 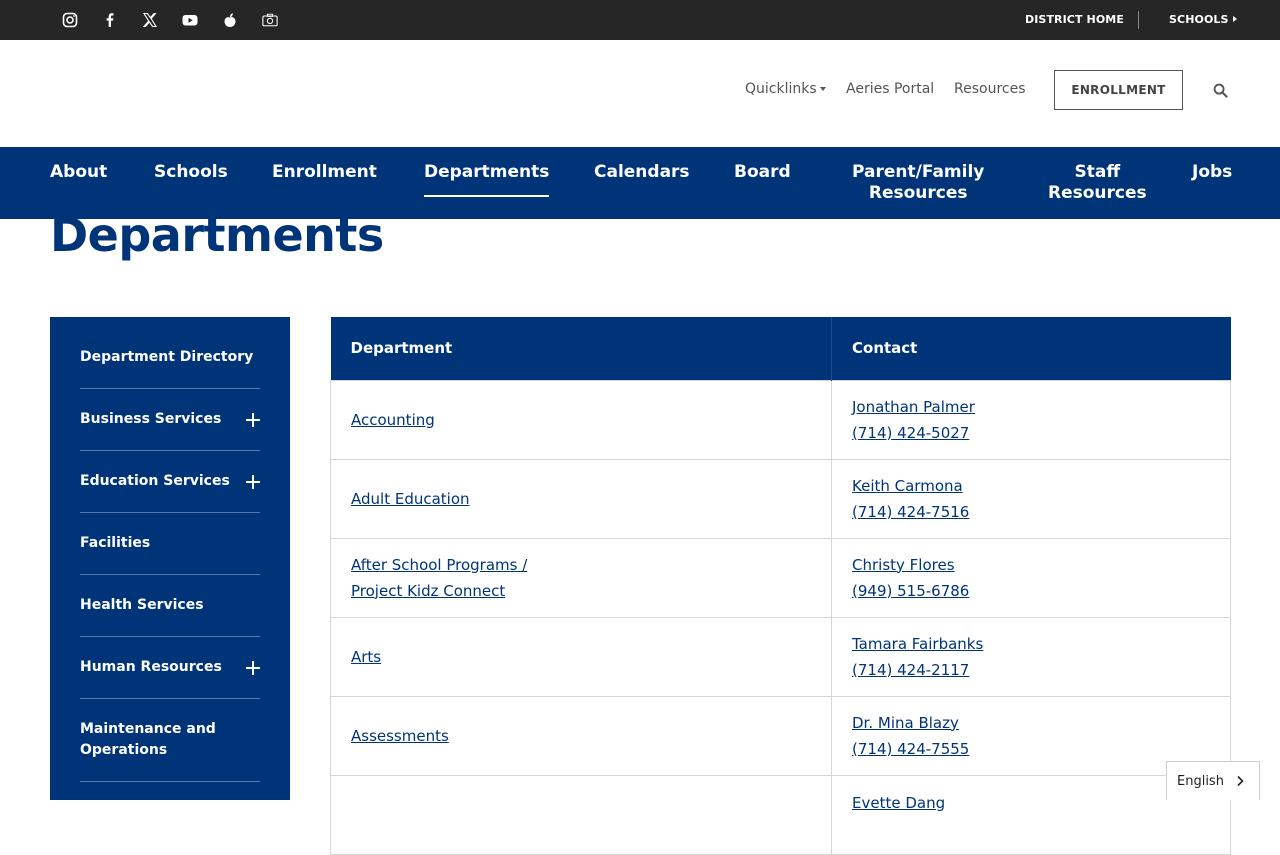 I want to click on table-row: Evette Dang, so click(x=780, y=814).